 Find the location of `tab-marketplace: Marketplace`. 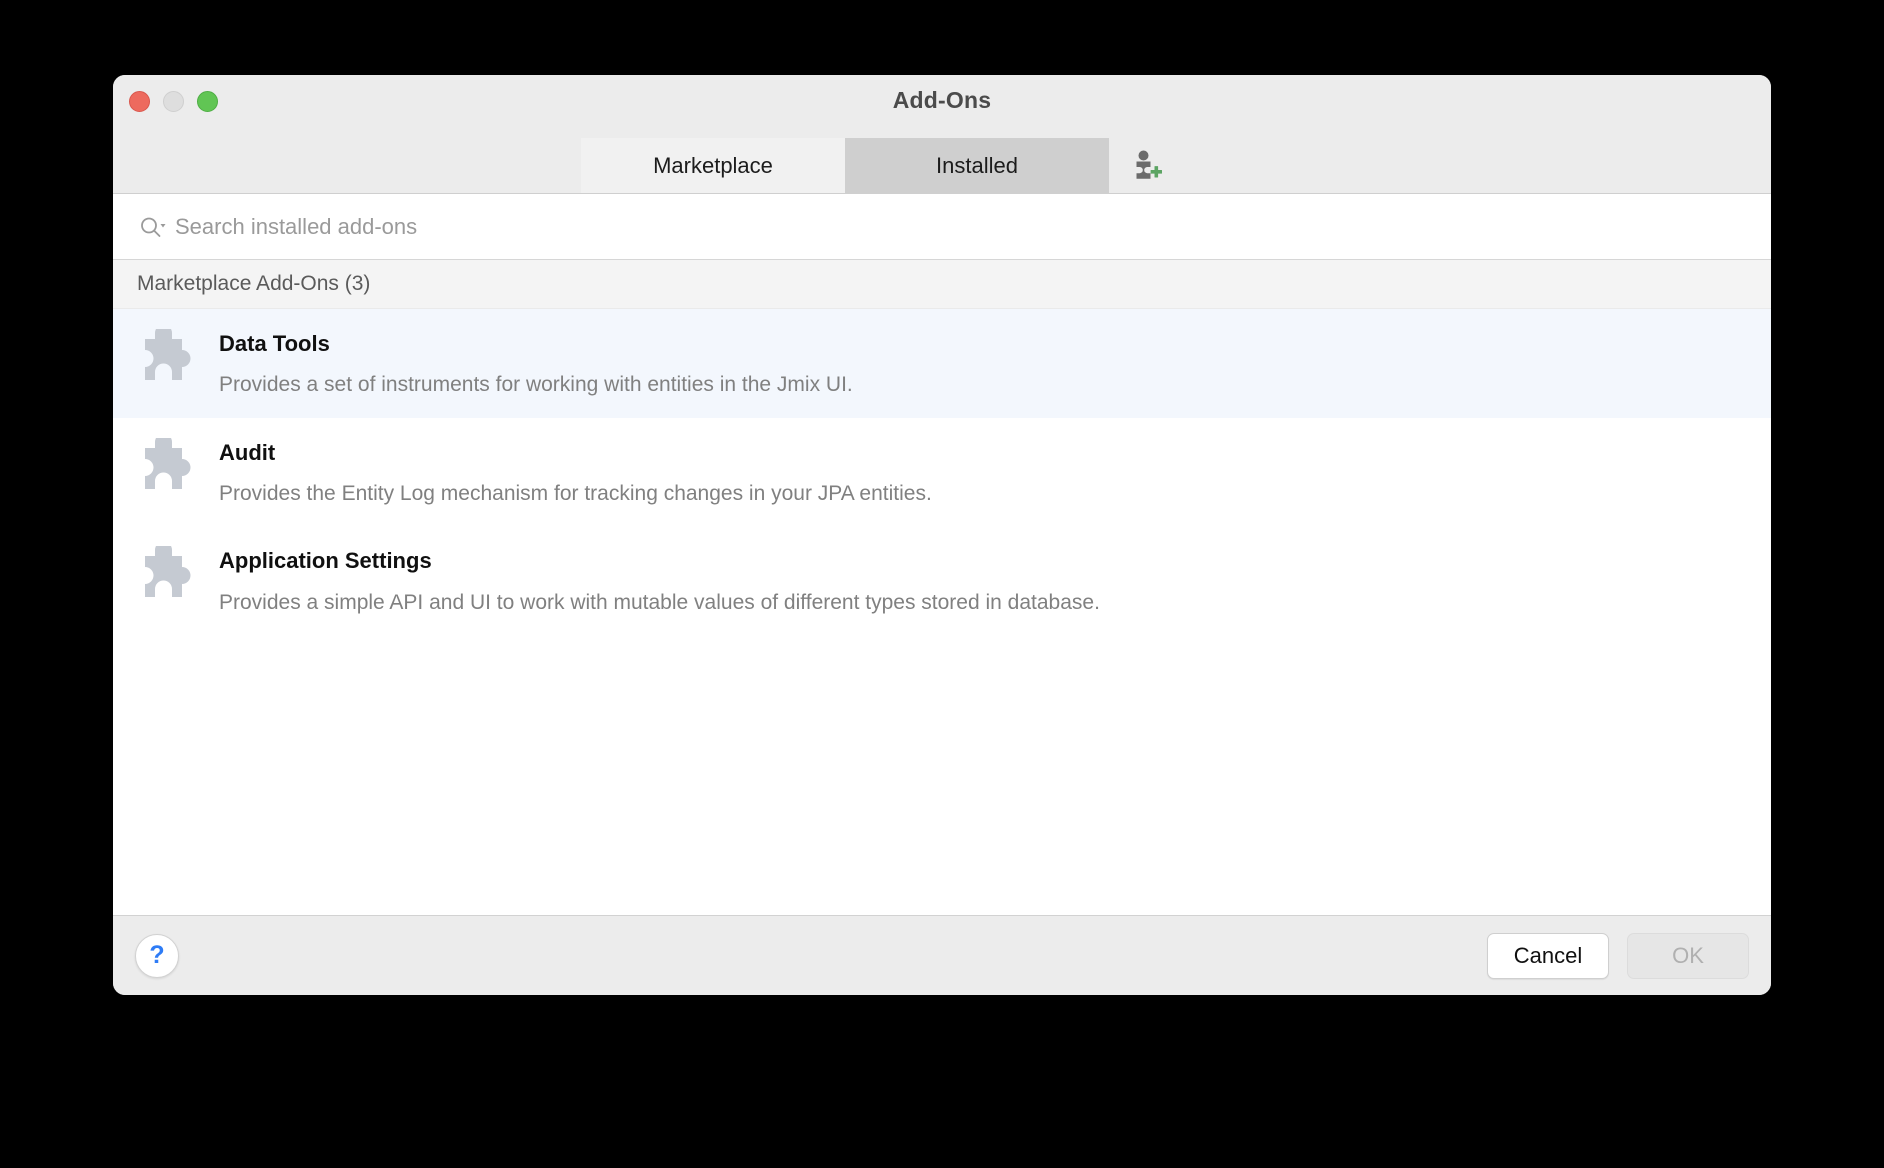

tab-marketplace: Marketplace is located at coordinates (713, 165).